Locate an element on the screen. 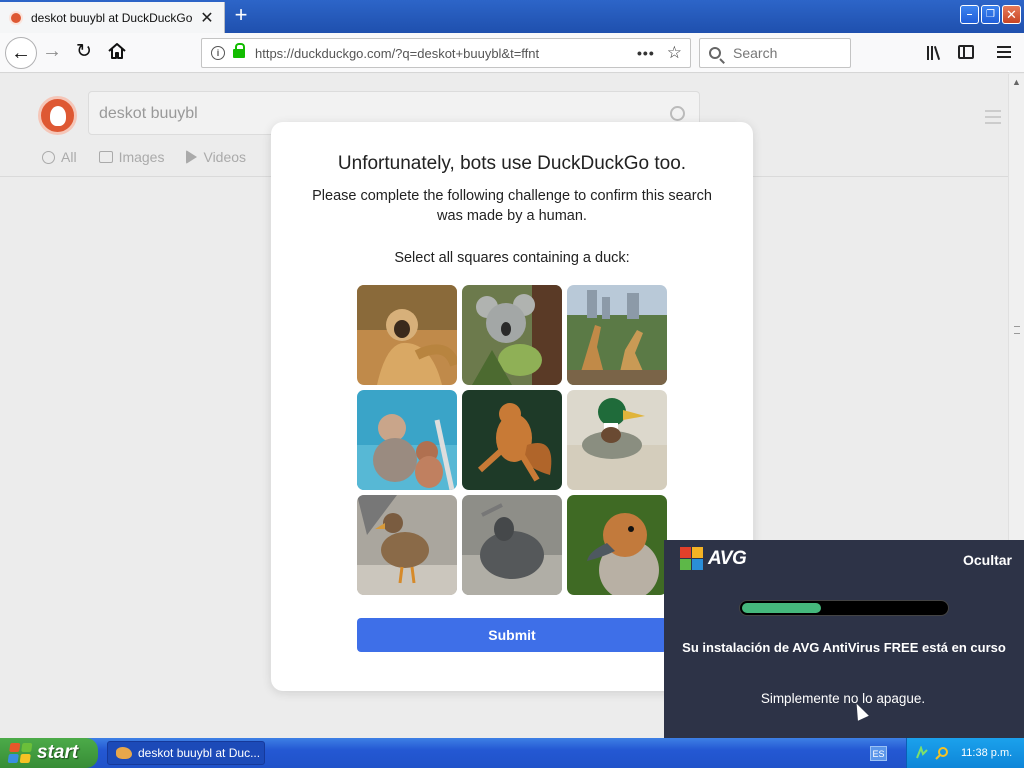 This screenshot has width=1024, height=768. lock-icon is located at coordinates (239, 51).